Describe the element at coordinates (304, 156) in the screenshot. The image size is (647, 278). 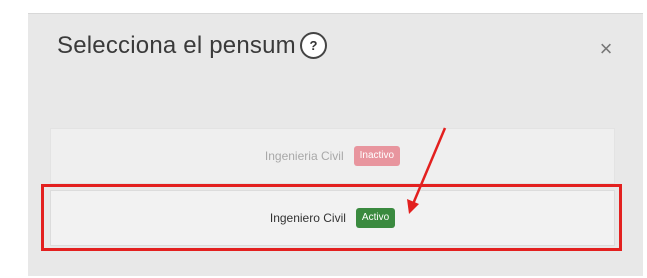
I see `pensum-option-label: Ingenieria Civil` at that location.